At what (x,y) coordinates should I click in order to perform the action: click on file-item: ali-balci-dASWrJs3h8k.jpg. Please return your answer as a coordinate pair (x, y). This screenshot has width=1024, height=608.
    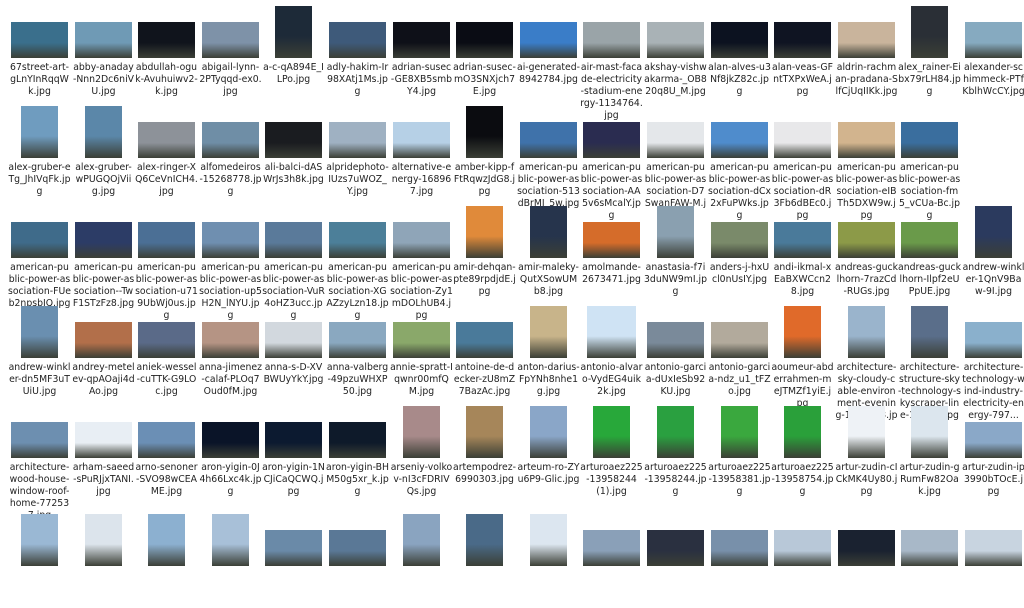
    Looking at the image, I should click on (293, 150).